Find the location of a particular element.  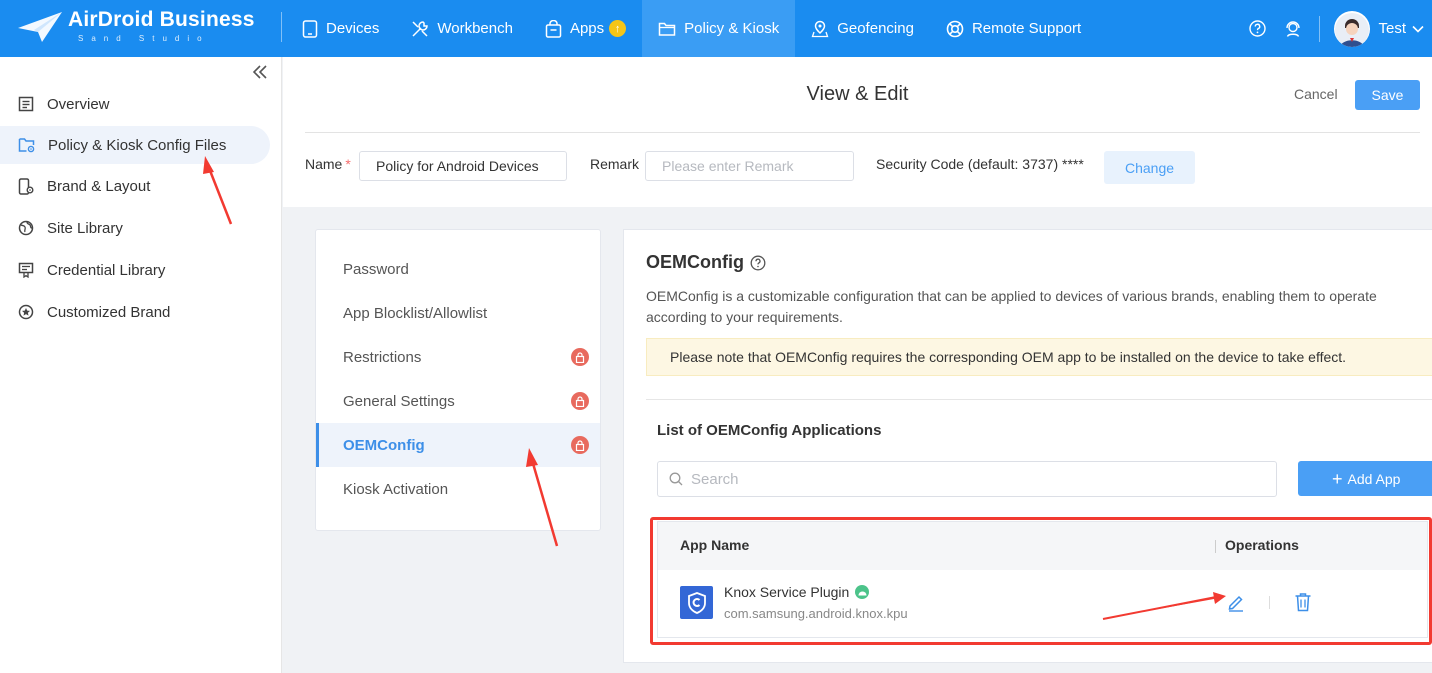

user-name: Test is located at coordinates (1392, 28).